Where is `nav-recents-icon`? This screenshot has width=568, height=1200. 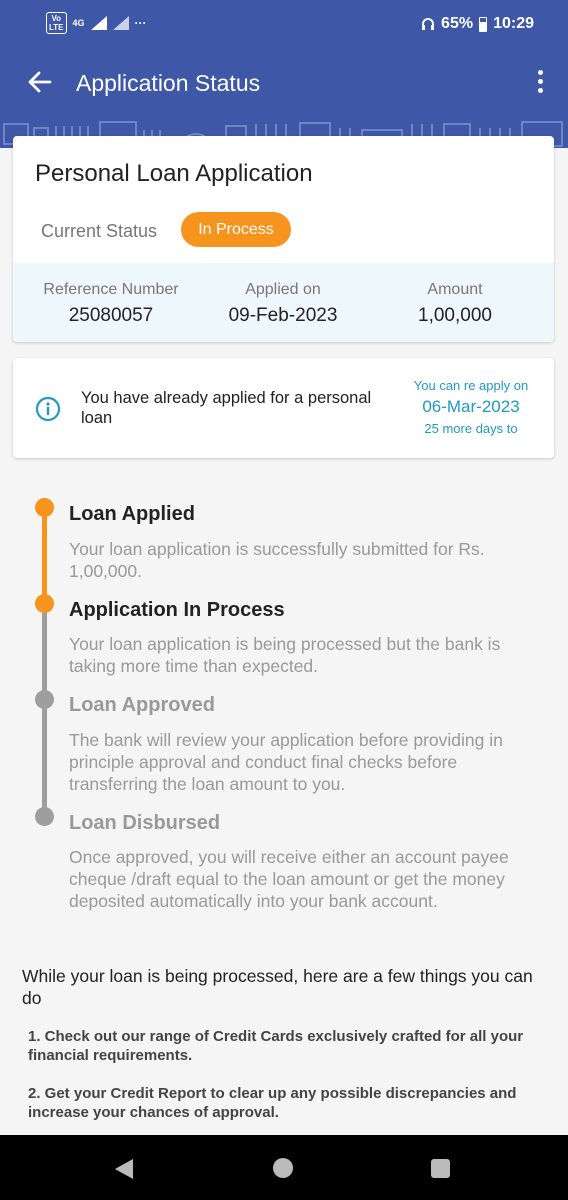
nav-recents-icon is located at coordinates (440, 1168).